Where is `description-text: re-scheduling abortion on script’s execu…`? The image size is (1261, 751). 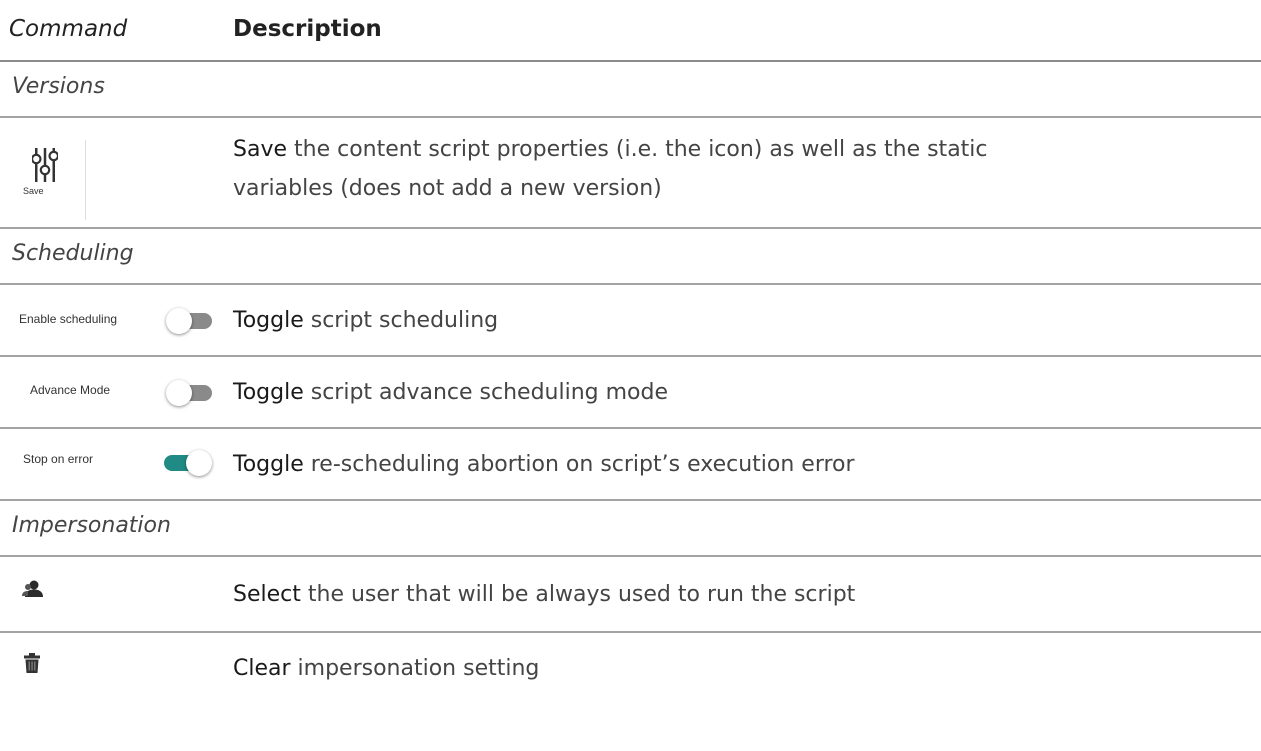 description-text: re-scheduling abortion on script’s execu… is located at coordinates (579, 464).